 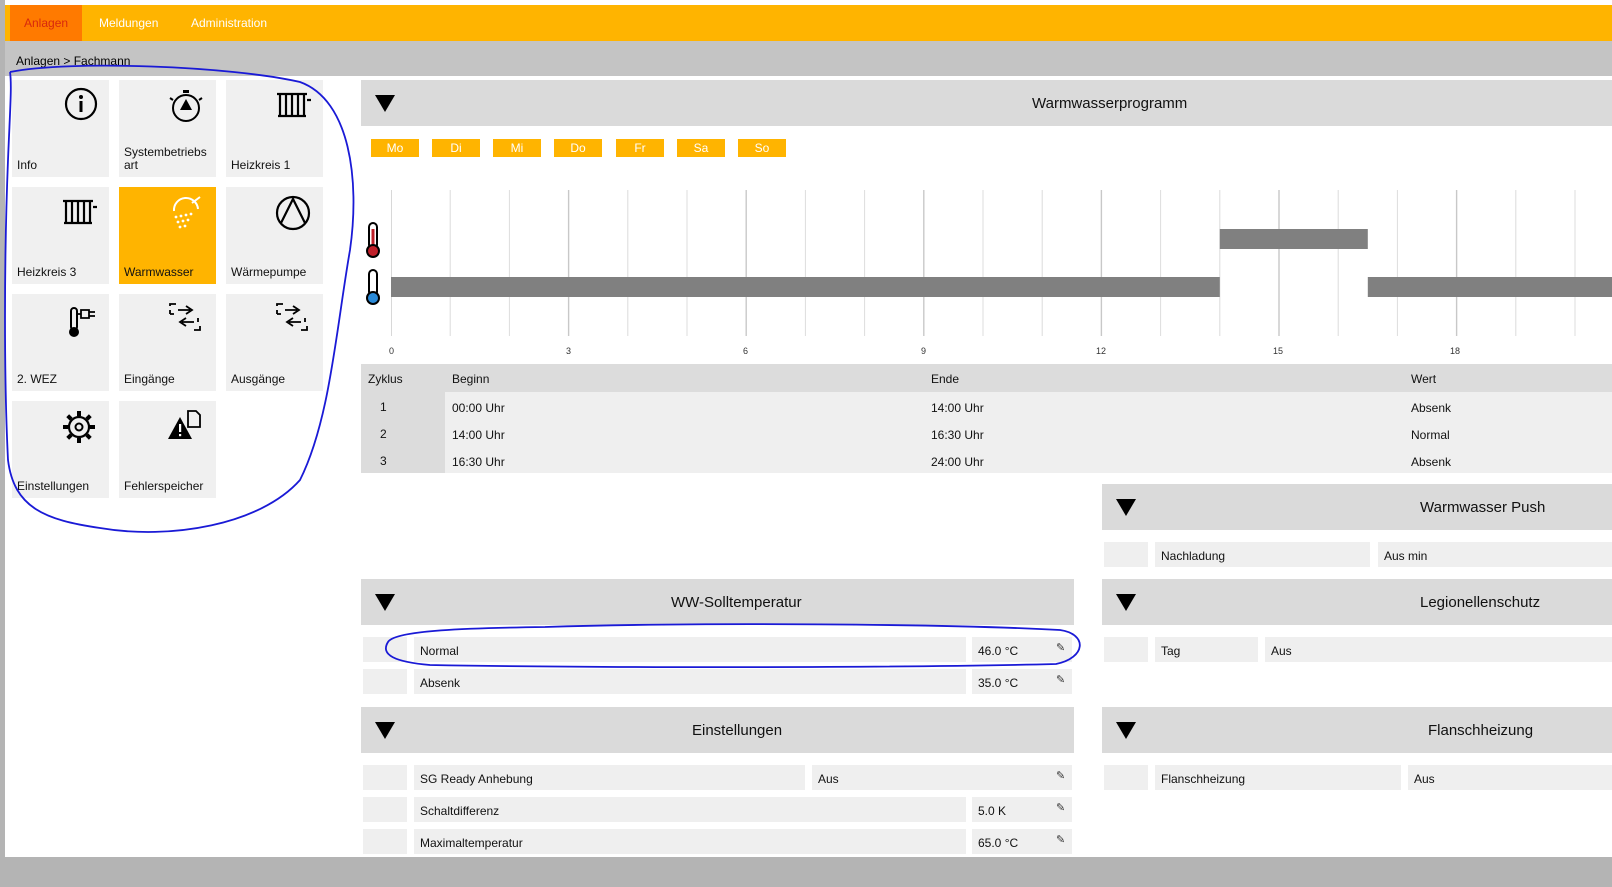 What do you see at coordinates (1022, 809) in the screenshot?
I see `setting-value-schaltdifferenz: 5.0 K ✎` at bounding box center [1022, 809].